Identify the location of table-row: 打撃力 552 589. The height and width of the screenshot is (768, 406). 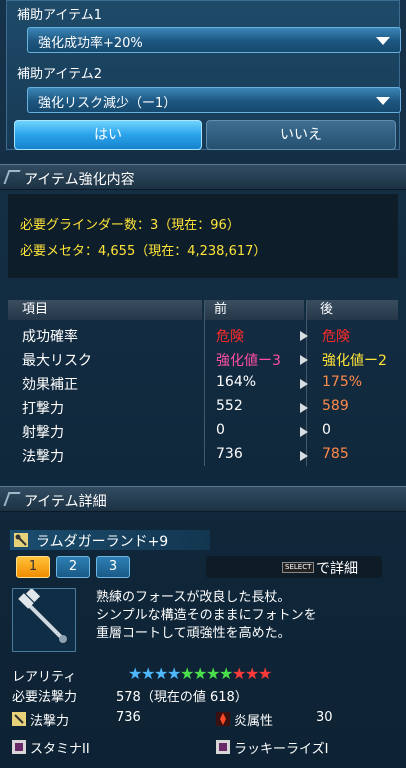
(203, 407).